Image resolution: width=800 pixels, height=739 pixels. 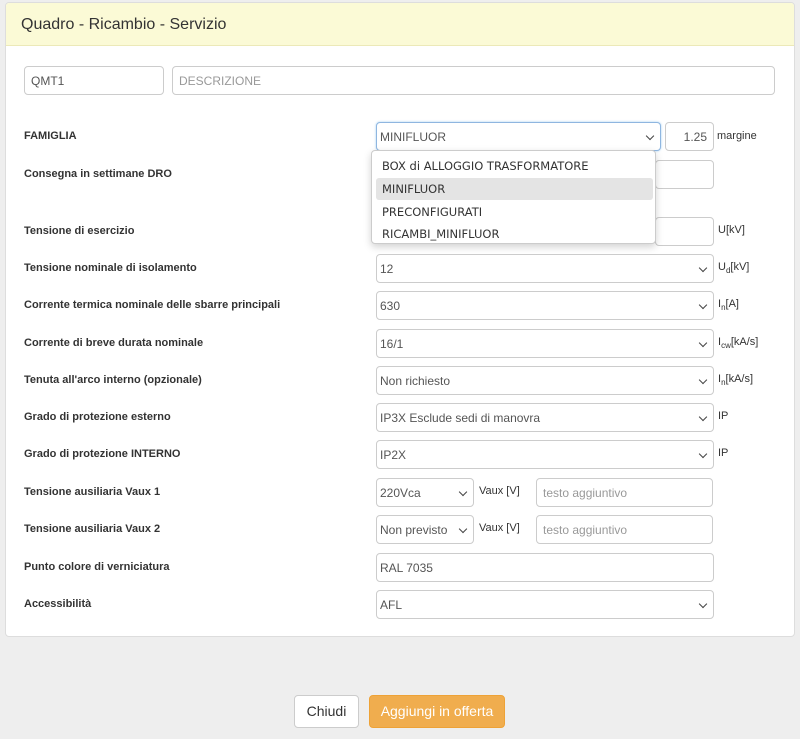 I want to click on corrente-breve-value: 16/1, so click(x=392, y=344).